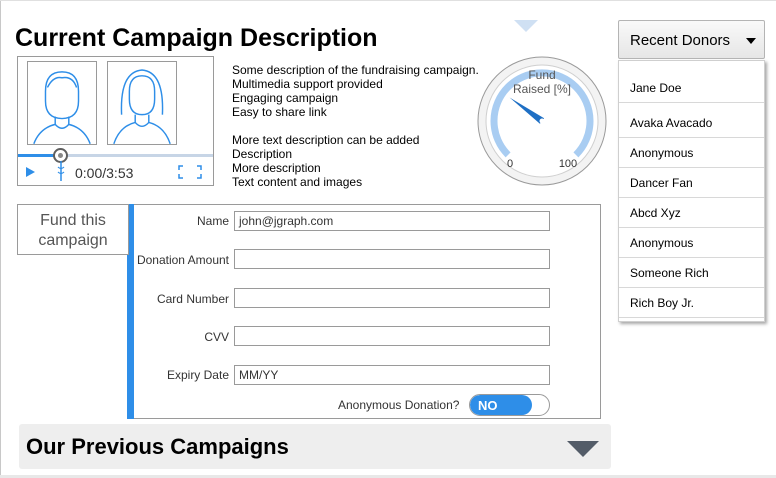 Image resolution: width=776 pixels, height=478 pixels. Describe the element at coordinates (157, 446) in the screenshot. I see `previous-campaigns-title: Our Previous Campaigns` at that location.